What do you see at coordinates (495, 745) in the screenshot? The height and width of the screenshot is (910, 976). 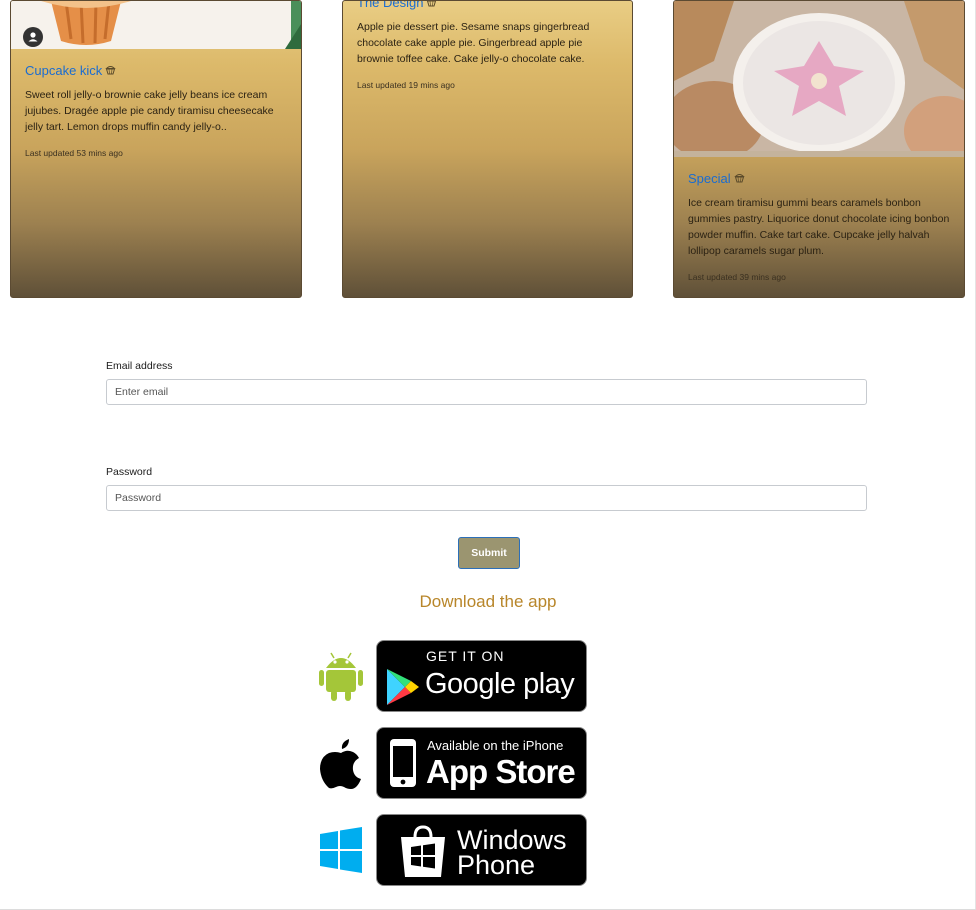 I see `app-store-line1: Available on the iPhone` at bounding box center [495, 745].